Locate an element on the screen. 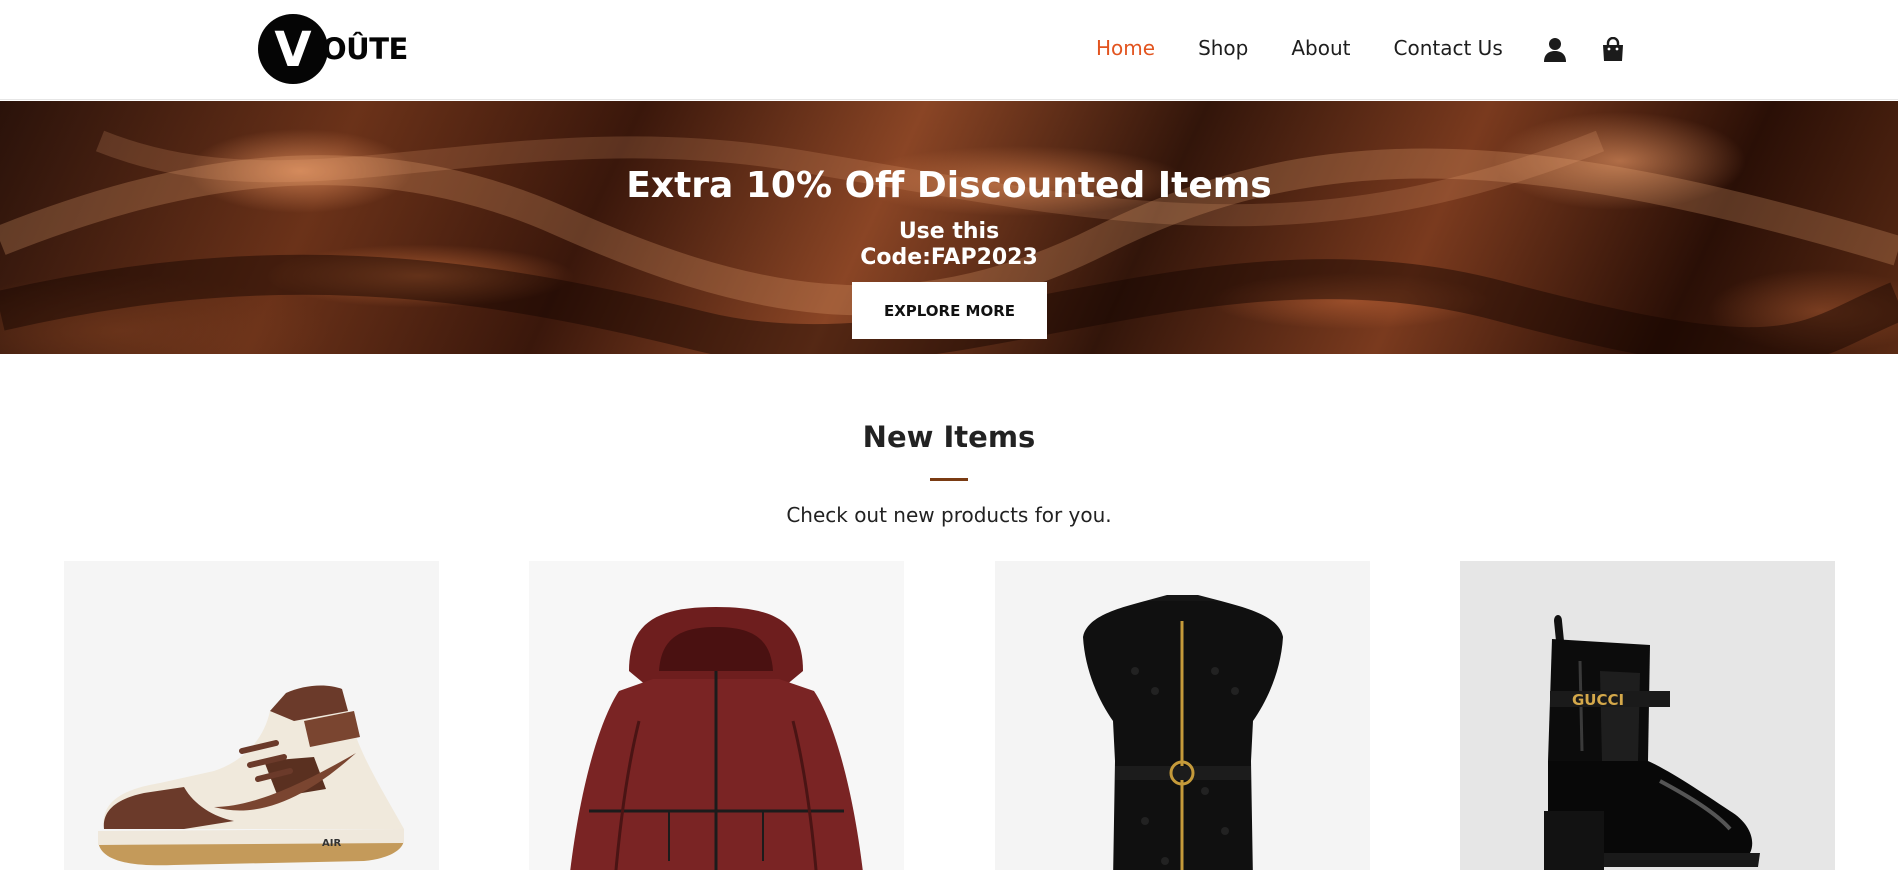 The image size is (1898, 870). top-navbar: V OÛTE Home Shop About Contact Us is located at coordinates (949, 50).